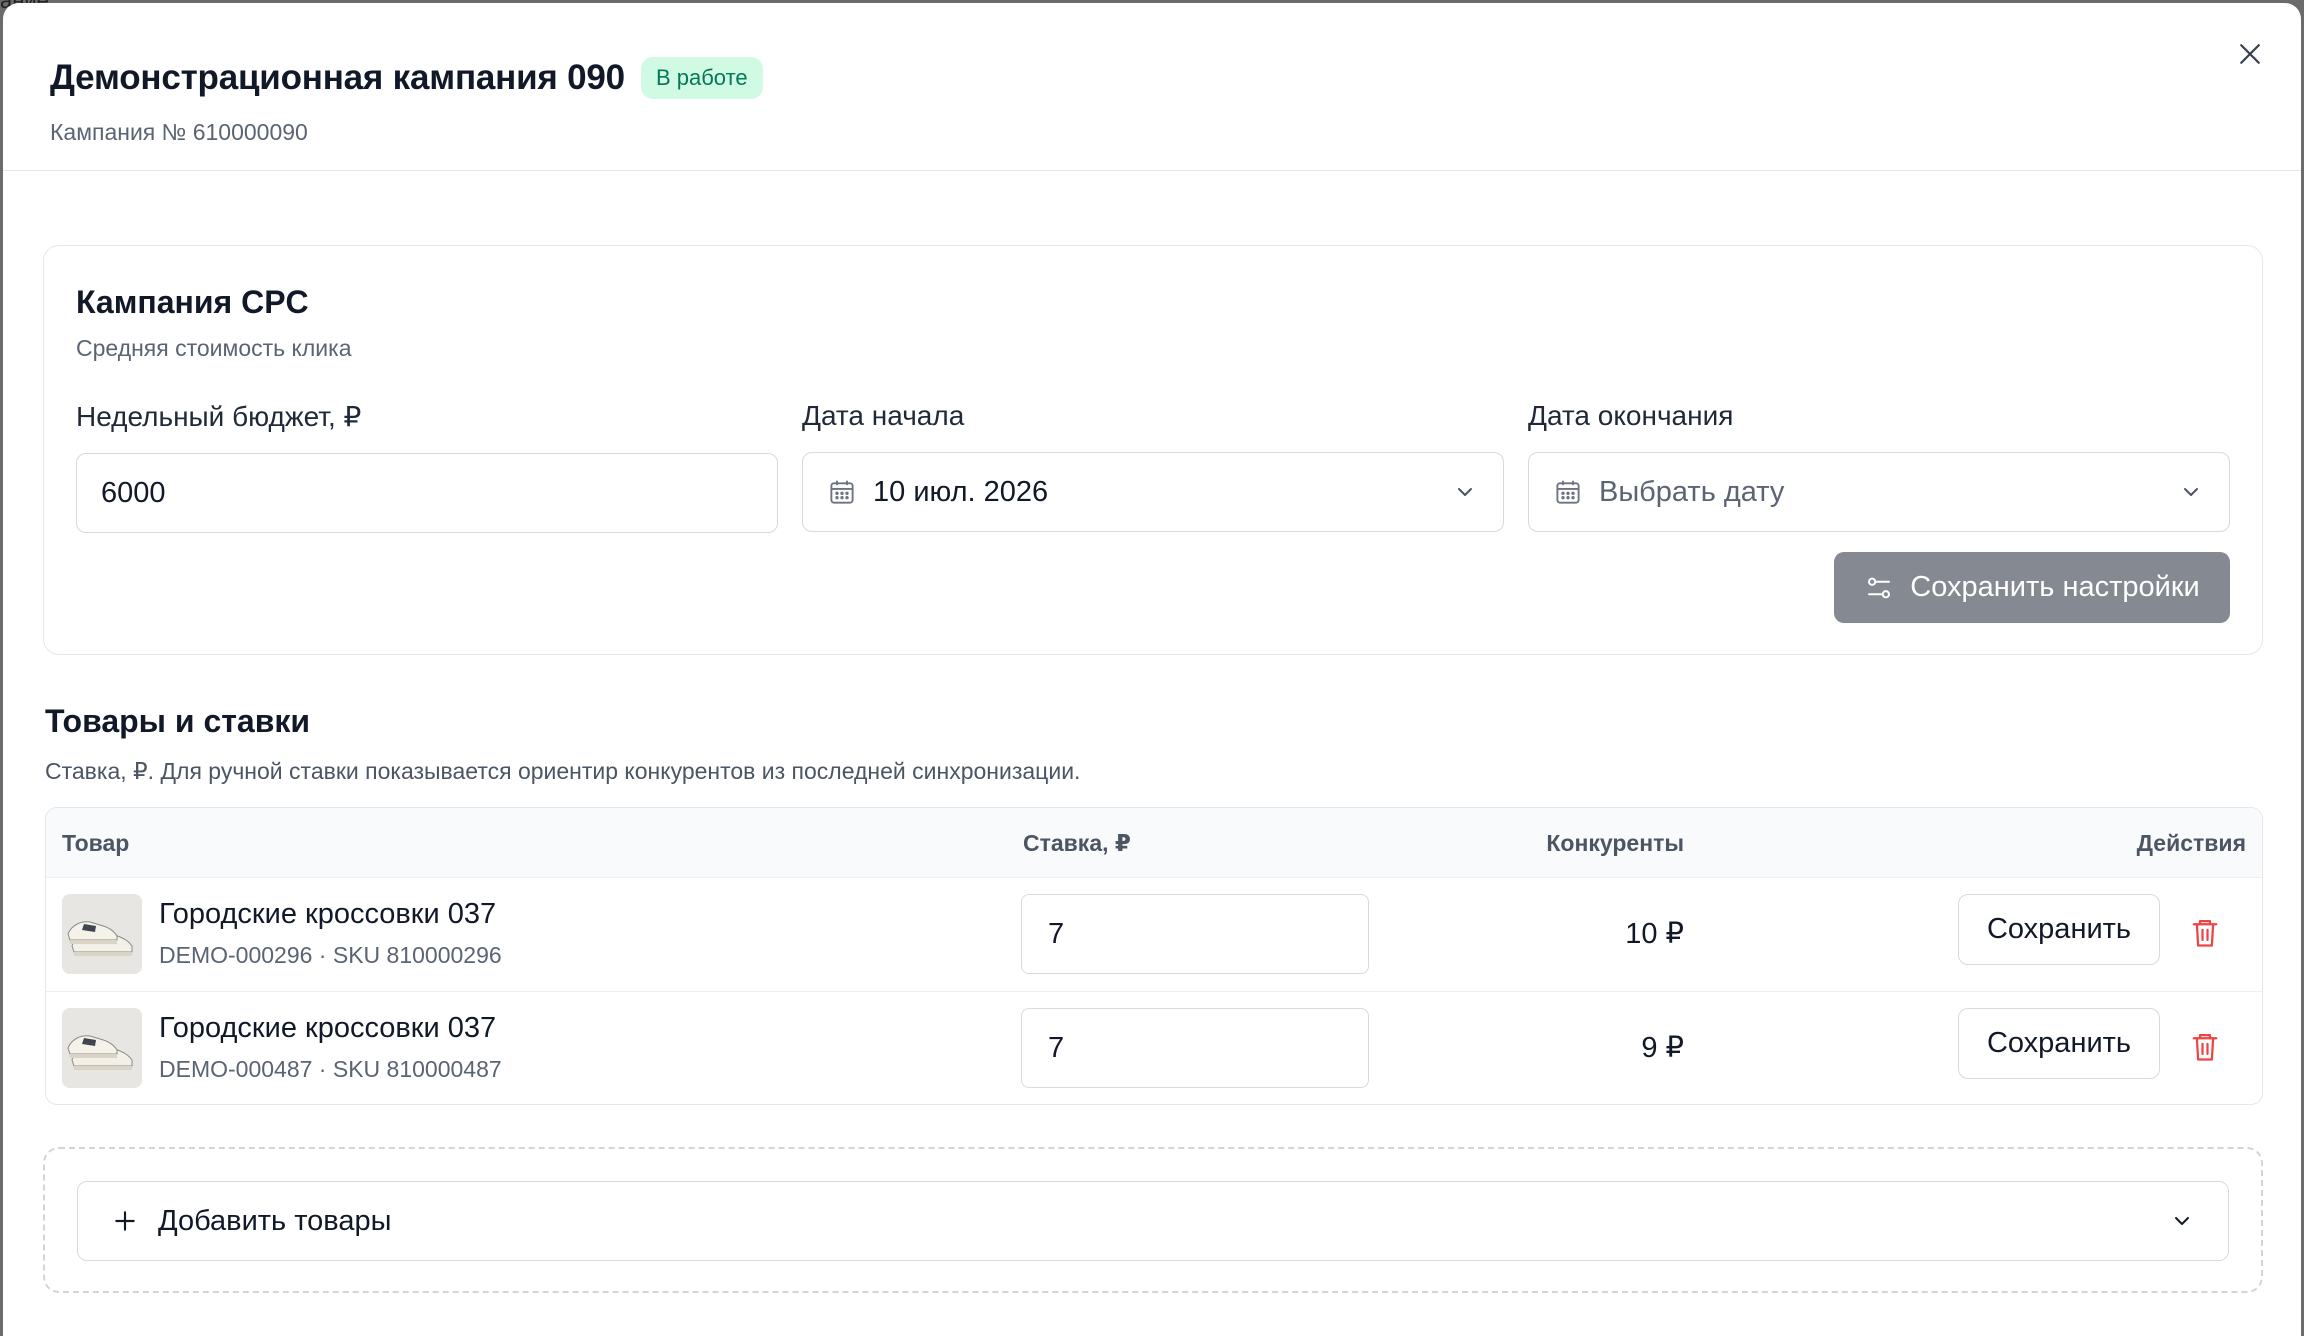  What do you see at coordinates (883, 415) in the screenshot?
I see `start-date-label: Дата начала` at bounding box center [883, 415].